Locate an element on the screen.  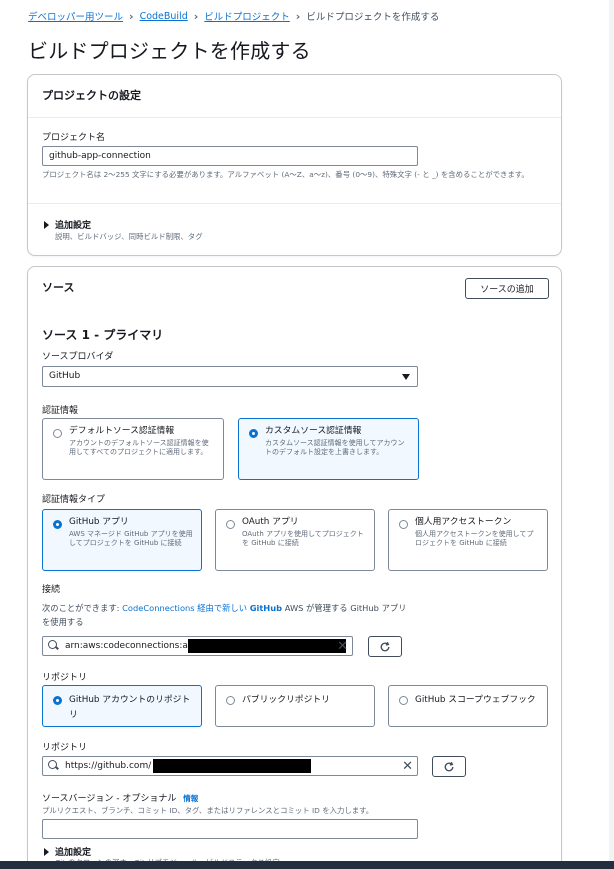
option-title: GitHub アカウントのリポジトリ is located at coordinates (130, 707).